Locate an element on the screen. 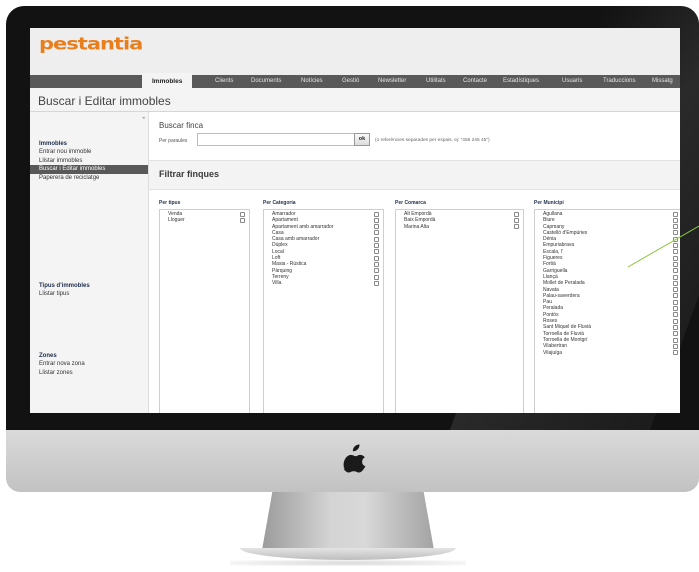  nav-tab: Utilitats is located at coordinates (436, 81).